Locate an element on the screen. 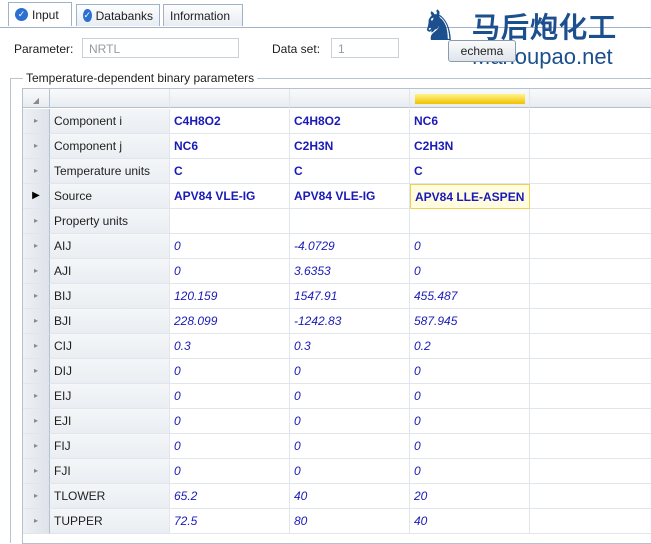 Image resolution: width=651 pixels, height=544 pixels. grid-cell: APV84 LLE-ASPEN is located at coordinates (470, 196).